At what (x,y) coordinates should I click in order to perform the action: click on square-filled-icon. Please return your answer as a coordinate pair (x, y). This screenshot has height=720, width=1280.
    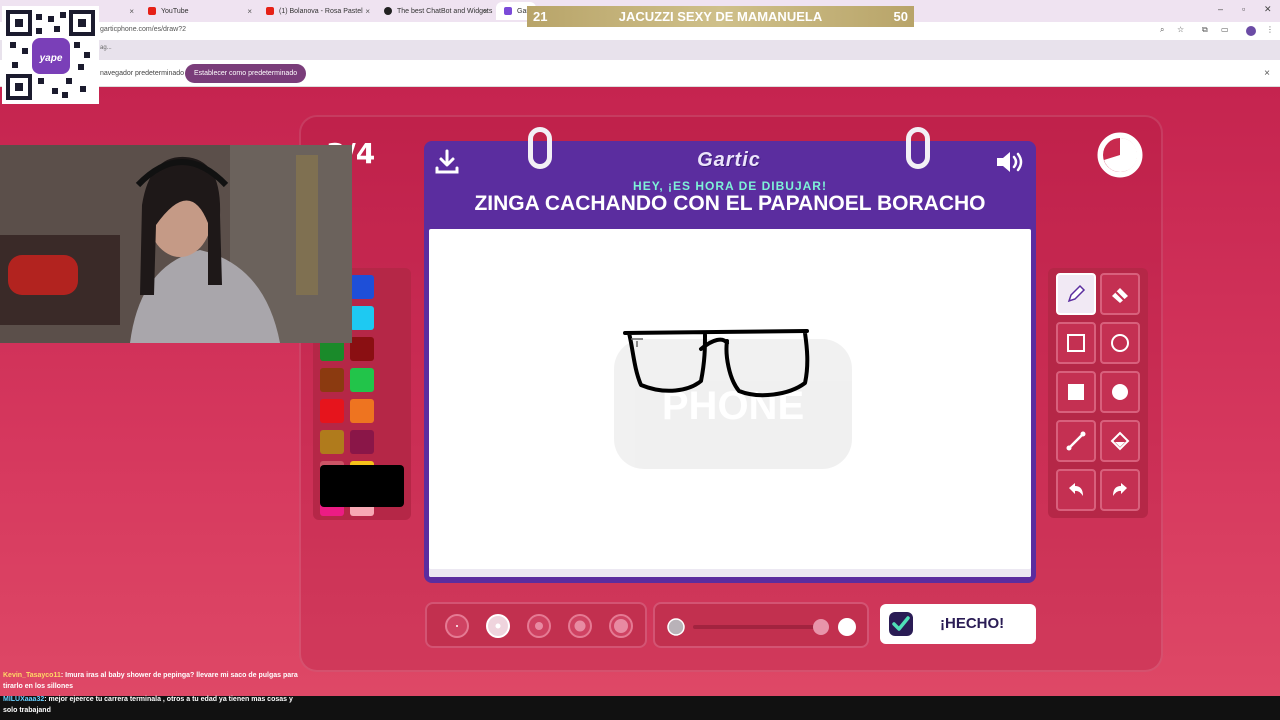
    Looking at the image, I should click on (1076, 392).